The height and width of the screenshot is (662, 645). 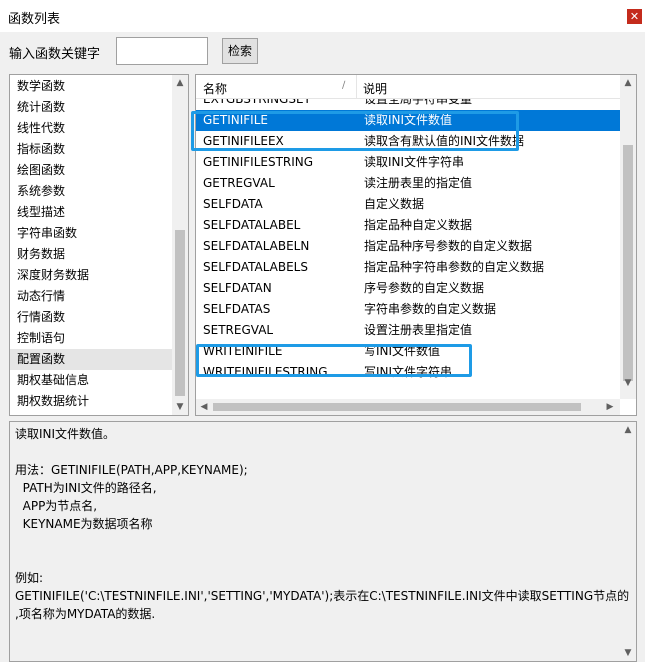 I want to click on keyword-input, so click(x=162, y=51).